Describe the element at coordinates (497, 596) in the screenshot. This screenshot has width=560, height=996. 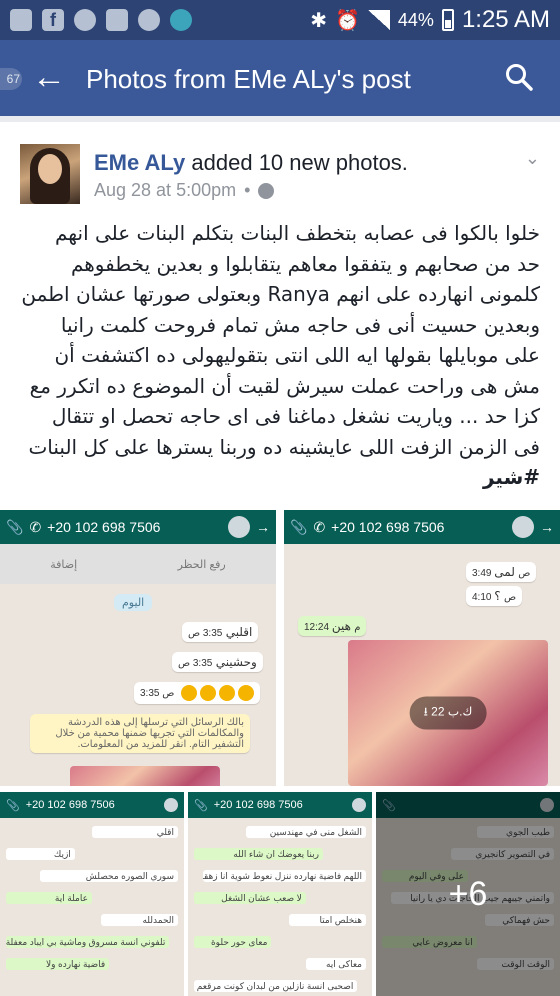
I see `message-text: ؟` at that location.